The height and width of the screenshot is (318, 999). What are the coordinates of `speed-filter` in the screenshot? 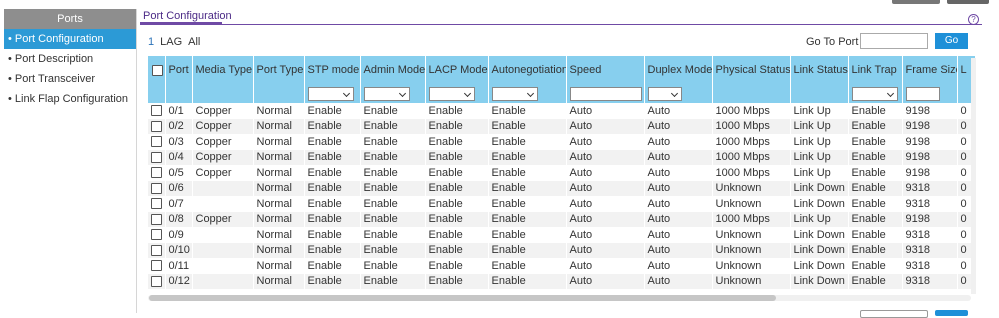 It's located at (605, 93).